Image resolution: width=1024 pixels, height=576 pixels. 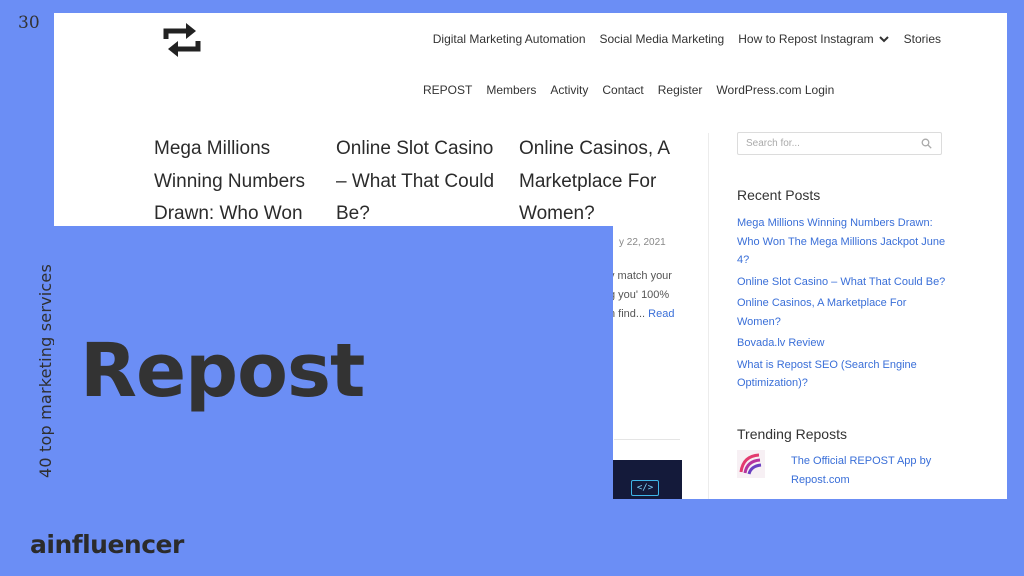 I want to click on trending-reposts-heading: Trending Reposts, so click(x=792, y=434).